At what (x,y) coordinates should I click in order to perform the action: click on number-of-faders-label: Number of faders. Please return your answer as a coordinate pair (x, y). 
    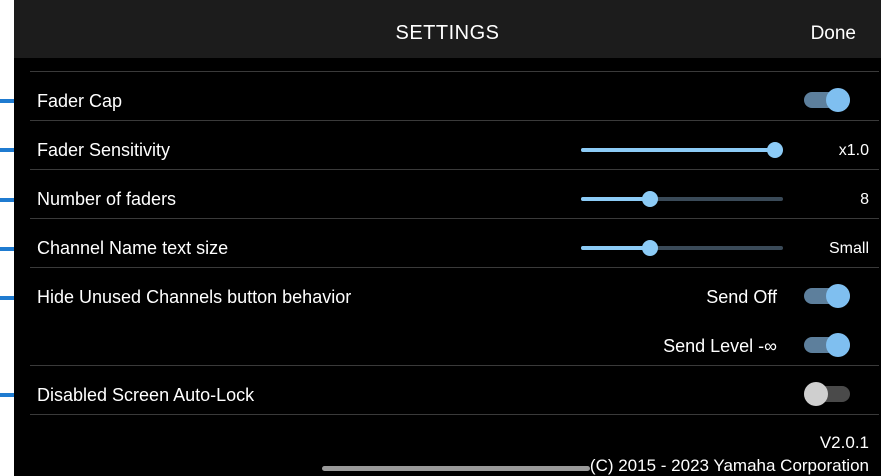
    Looking at the image, I should click on (107, 199).